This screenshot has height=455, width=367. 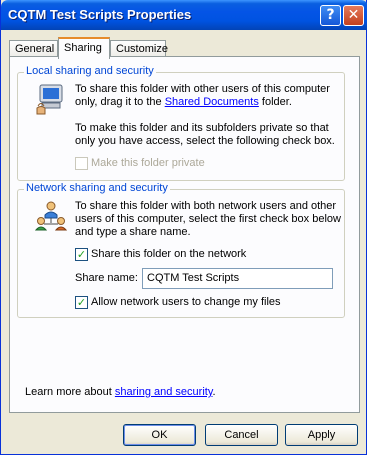 What do you see at coordinates (186, 302) in the screenshot?
I see `allow-change-label: Allow network users to change my files` at bounding box center [186, 302].